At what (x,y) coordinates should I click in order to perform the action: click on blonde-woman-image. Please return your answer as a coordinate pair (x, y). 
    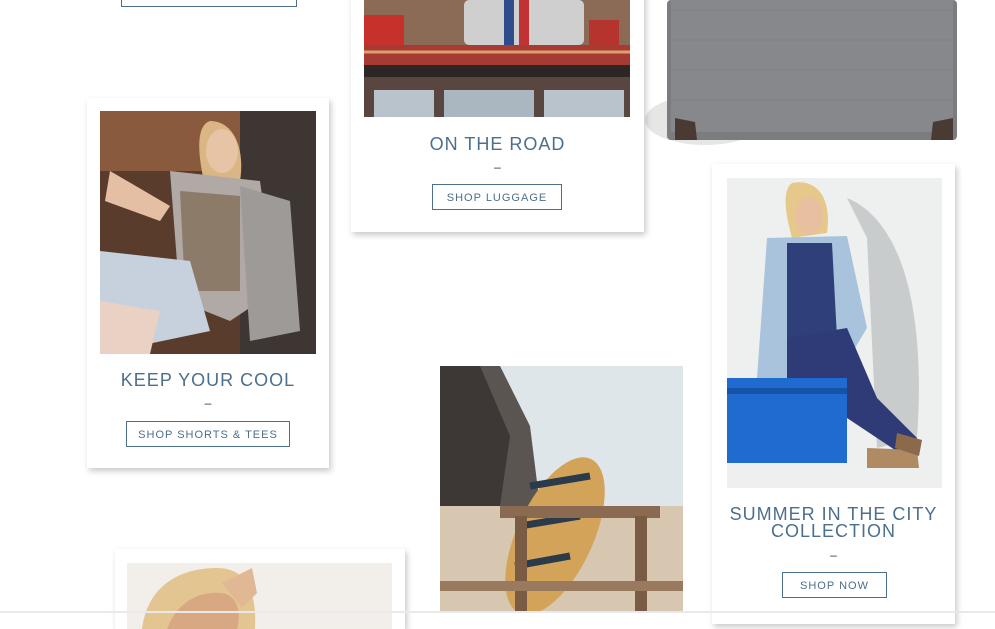
    Looking at the image, I should click on (259, 596).